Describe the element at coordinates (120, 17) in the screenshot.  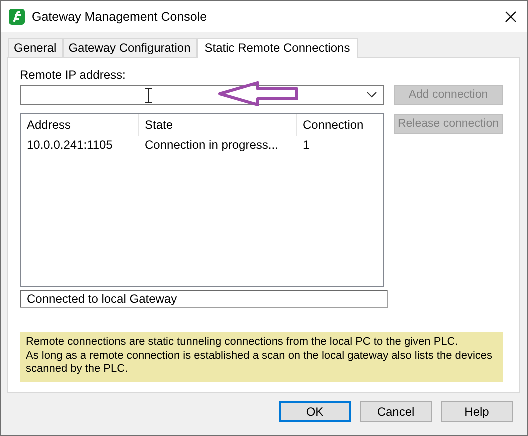
I see `window-title: Gateway Management Console` at that location.